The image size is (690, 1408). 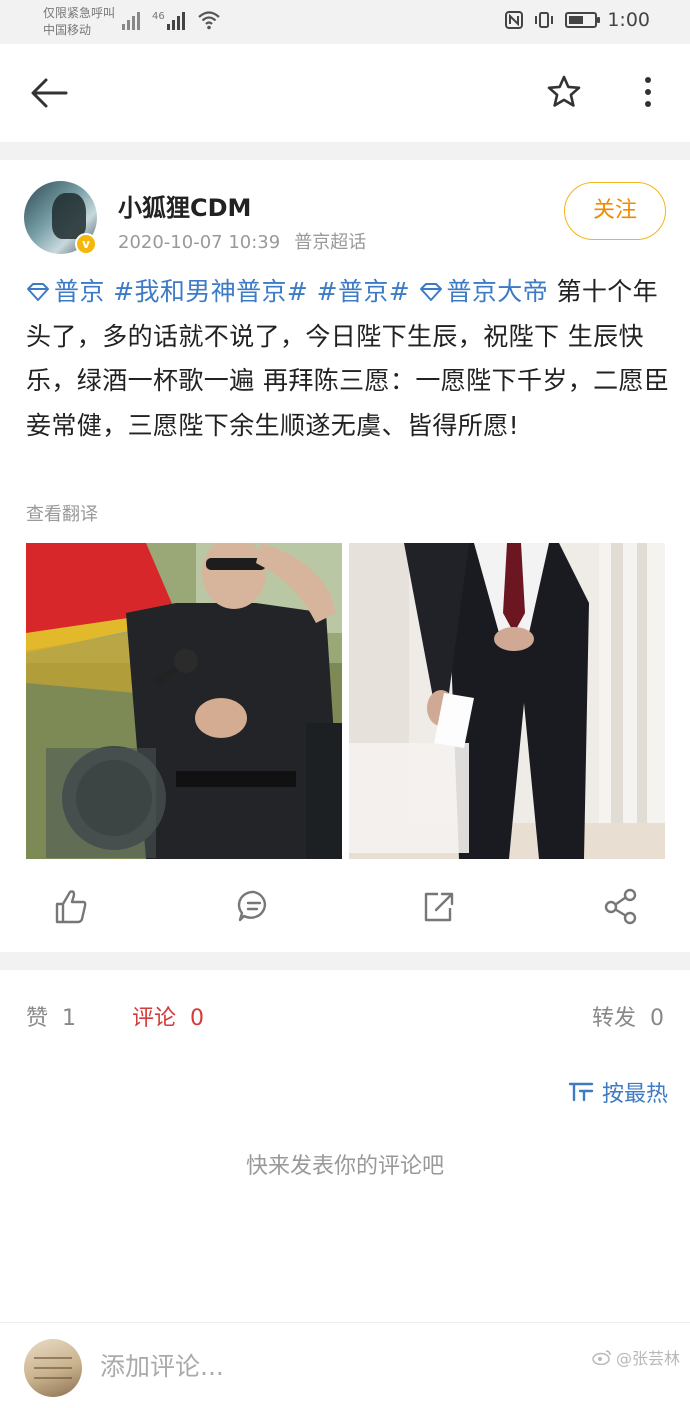 I want to click on clock: 1:00, so click(x=628, y=20).